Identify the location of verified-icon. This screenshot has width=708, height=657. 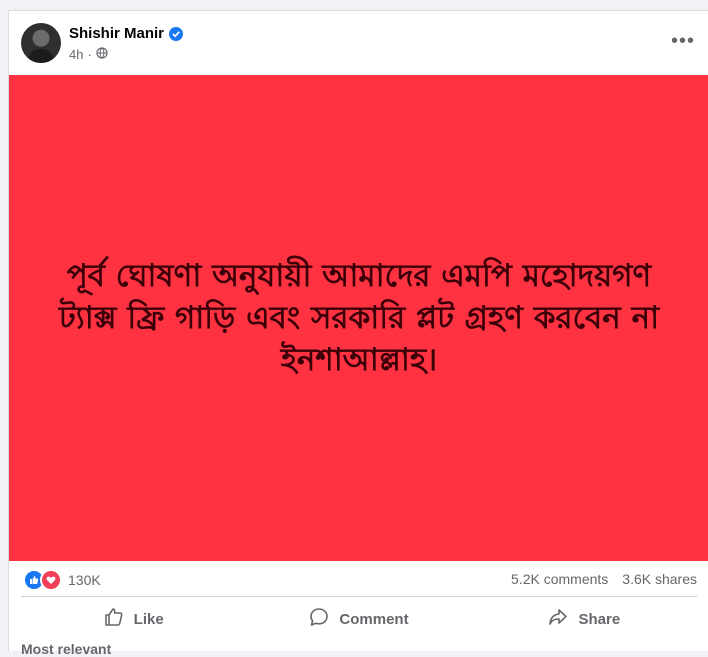
(176, 33).